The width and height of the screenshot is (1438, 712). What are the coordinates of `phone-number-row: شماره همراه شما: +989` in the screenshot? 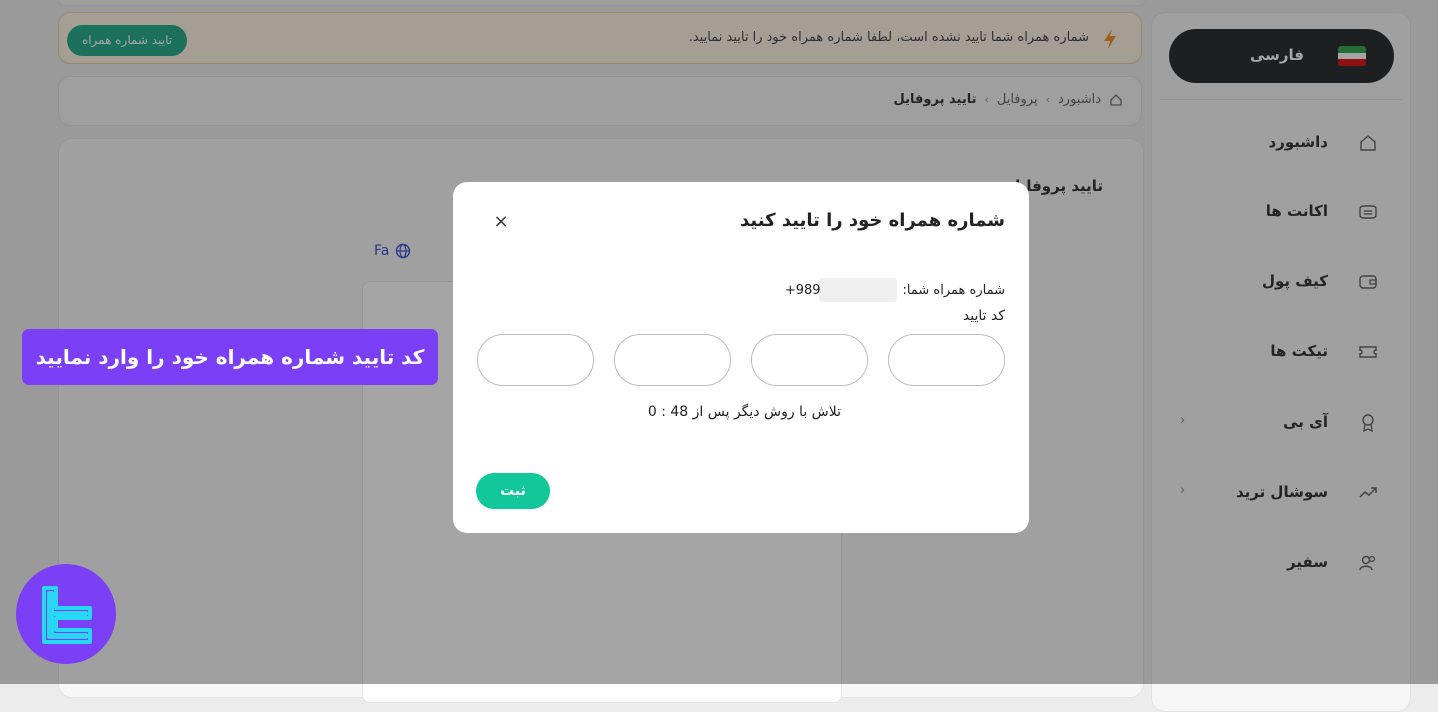 It's located at (895, 290).